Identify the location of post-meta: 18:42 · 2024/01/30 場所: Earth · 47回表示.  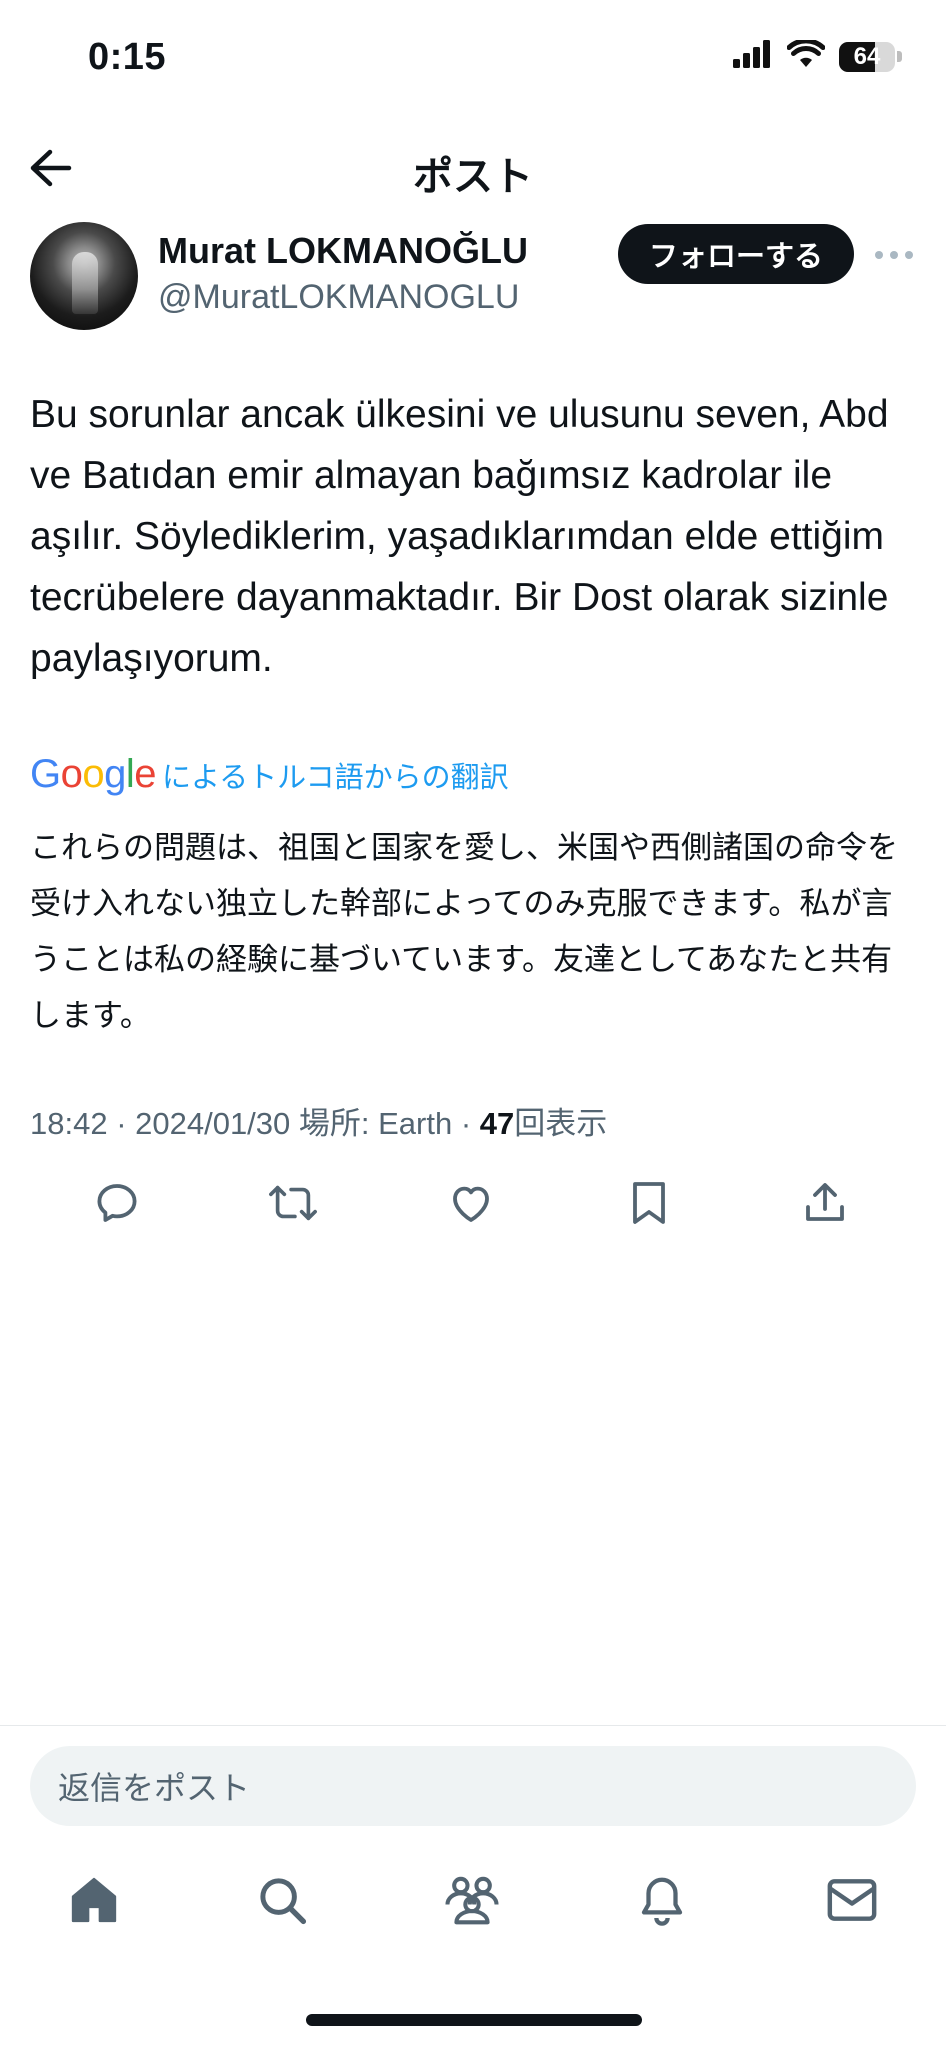
(318, 1120).